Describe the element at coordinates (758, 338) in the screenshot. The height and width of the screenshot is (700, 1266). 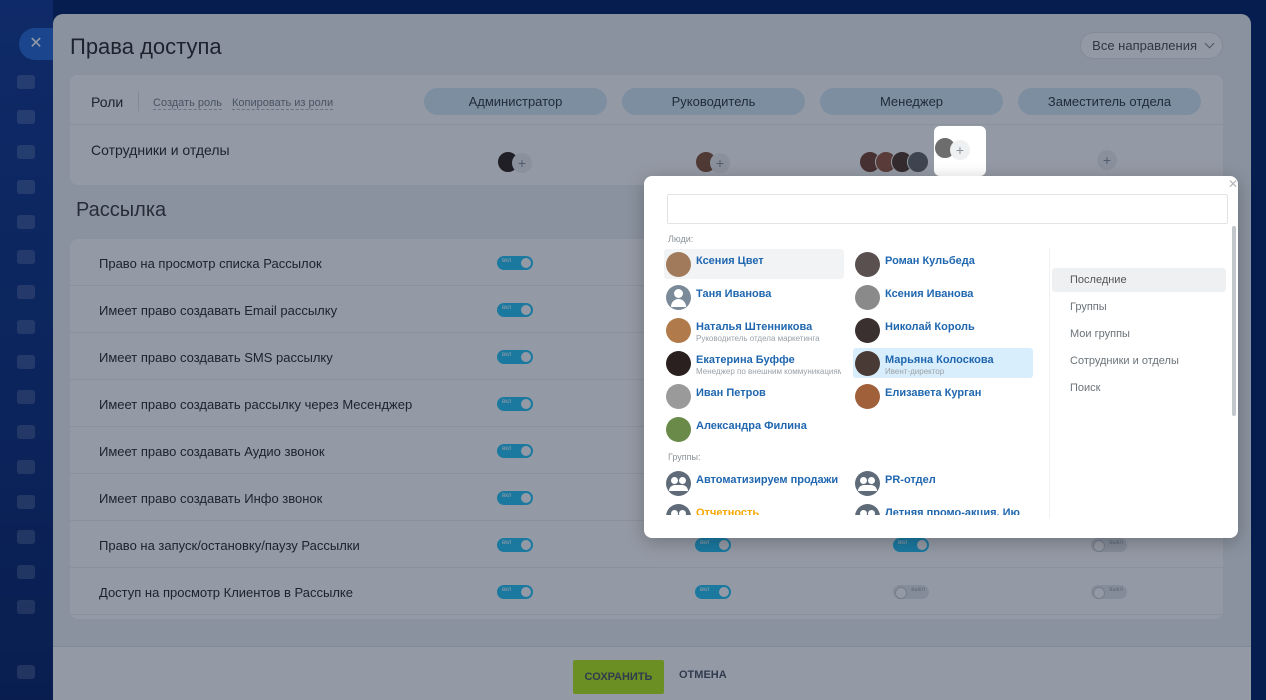
I see `person-position: Руководитель отдела маркетинга` at that location.